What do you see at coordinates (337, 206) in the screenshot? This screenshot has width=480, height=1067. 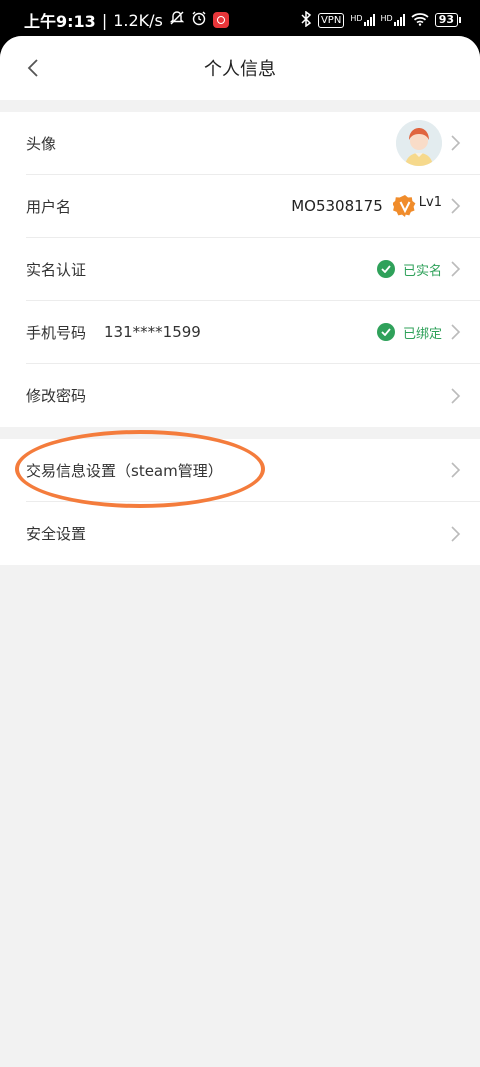 I see `username-value: MO5308175` at bounding box center [337, 206].